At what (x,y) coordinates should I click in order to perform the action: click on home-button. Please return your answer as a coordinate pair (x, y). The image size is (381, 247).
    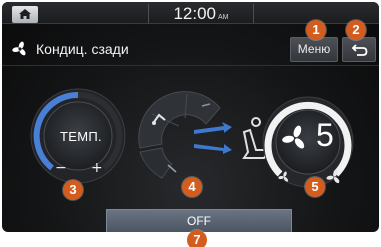
    Looking at the image, I should click on (25, 14).